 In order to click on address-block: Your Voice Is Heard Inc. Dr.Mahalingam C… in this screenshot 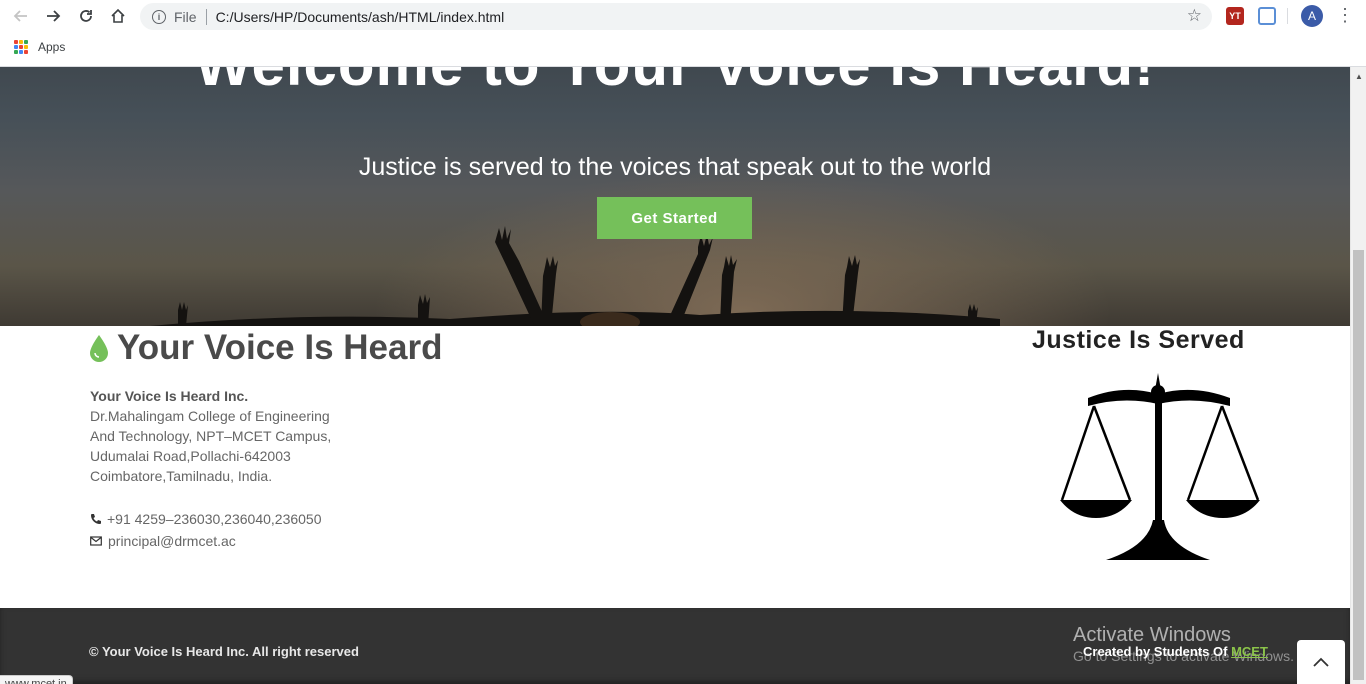, I will do `click(210, 436)`.